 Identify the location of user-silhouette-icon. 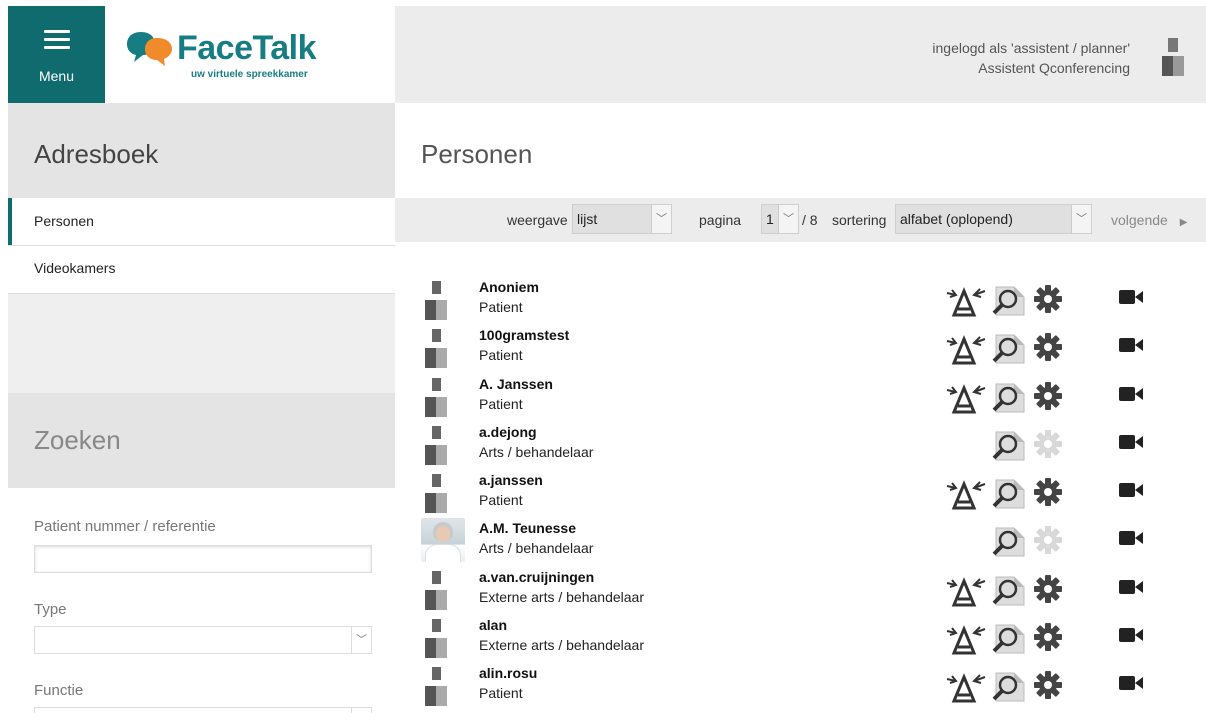
(1173, 57).